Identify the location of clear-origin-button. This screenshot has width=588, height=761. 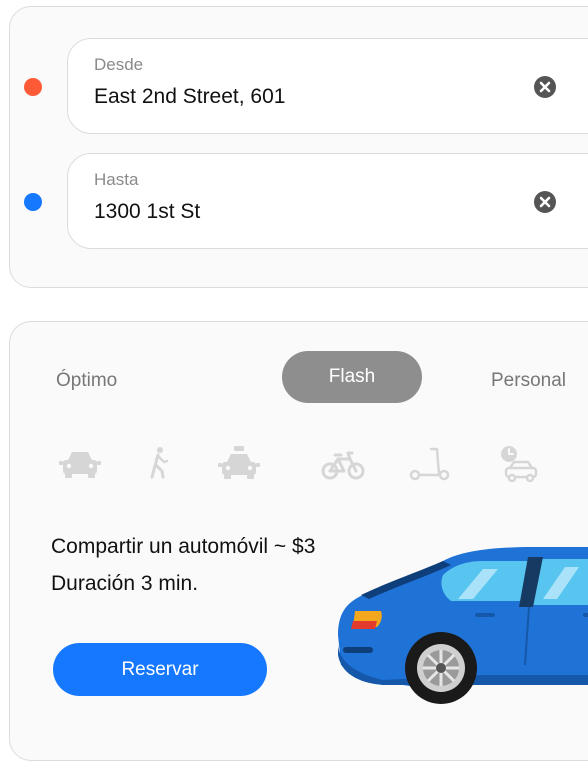
(545, 87).